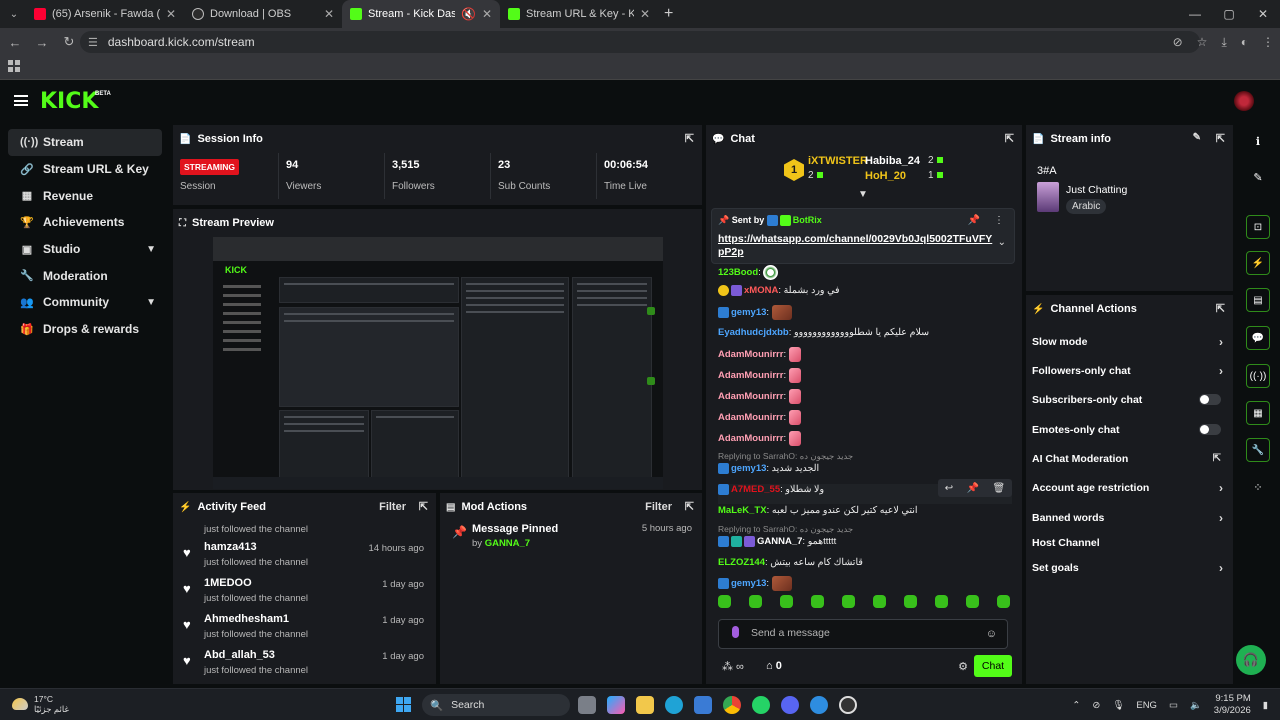 The width and height of the screenshot is (1280, 720). What do you see at coordinates (403, 704) in the screenshot?
I see `windows-start-icon` at bounding box center [403, 704].